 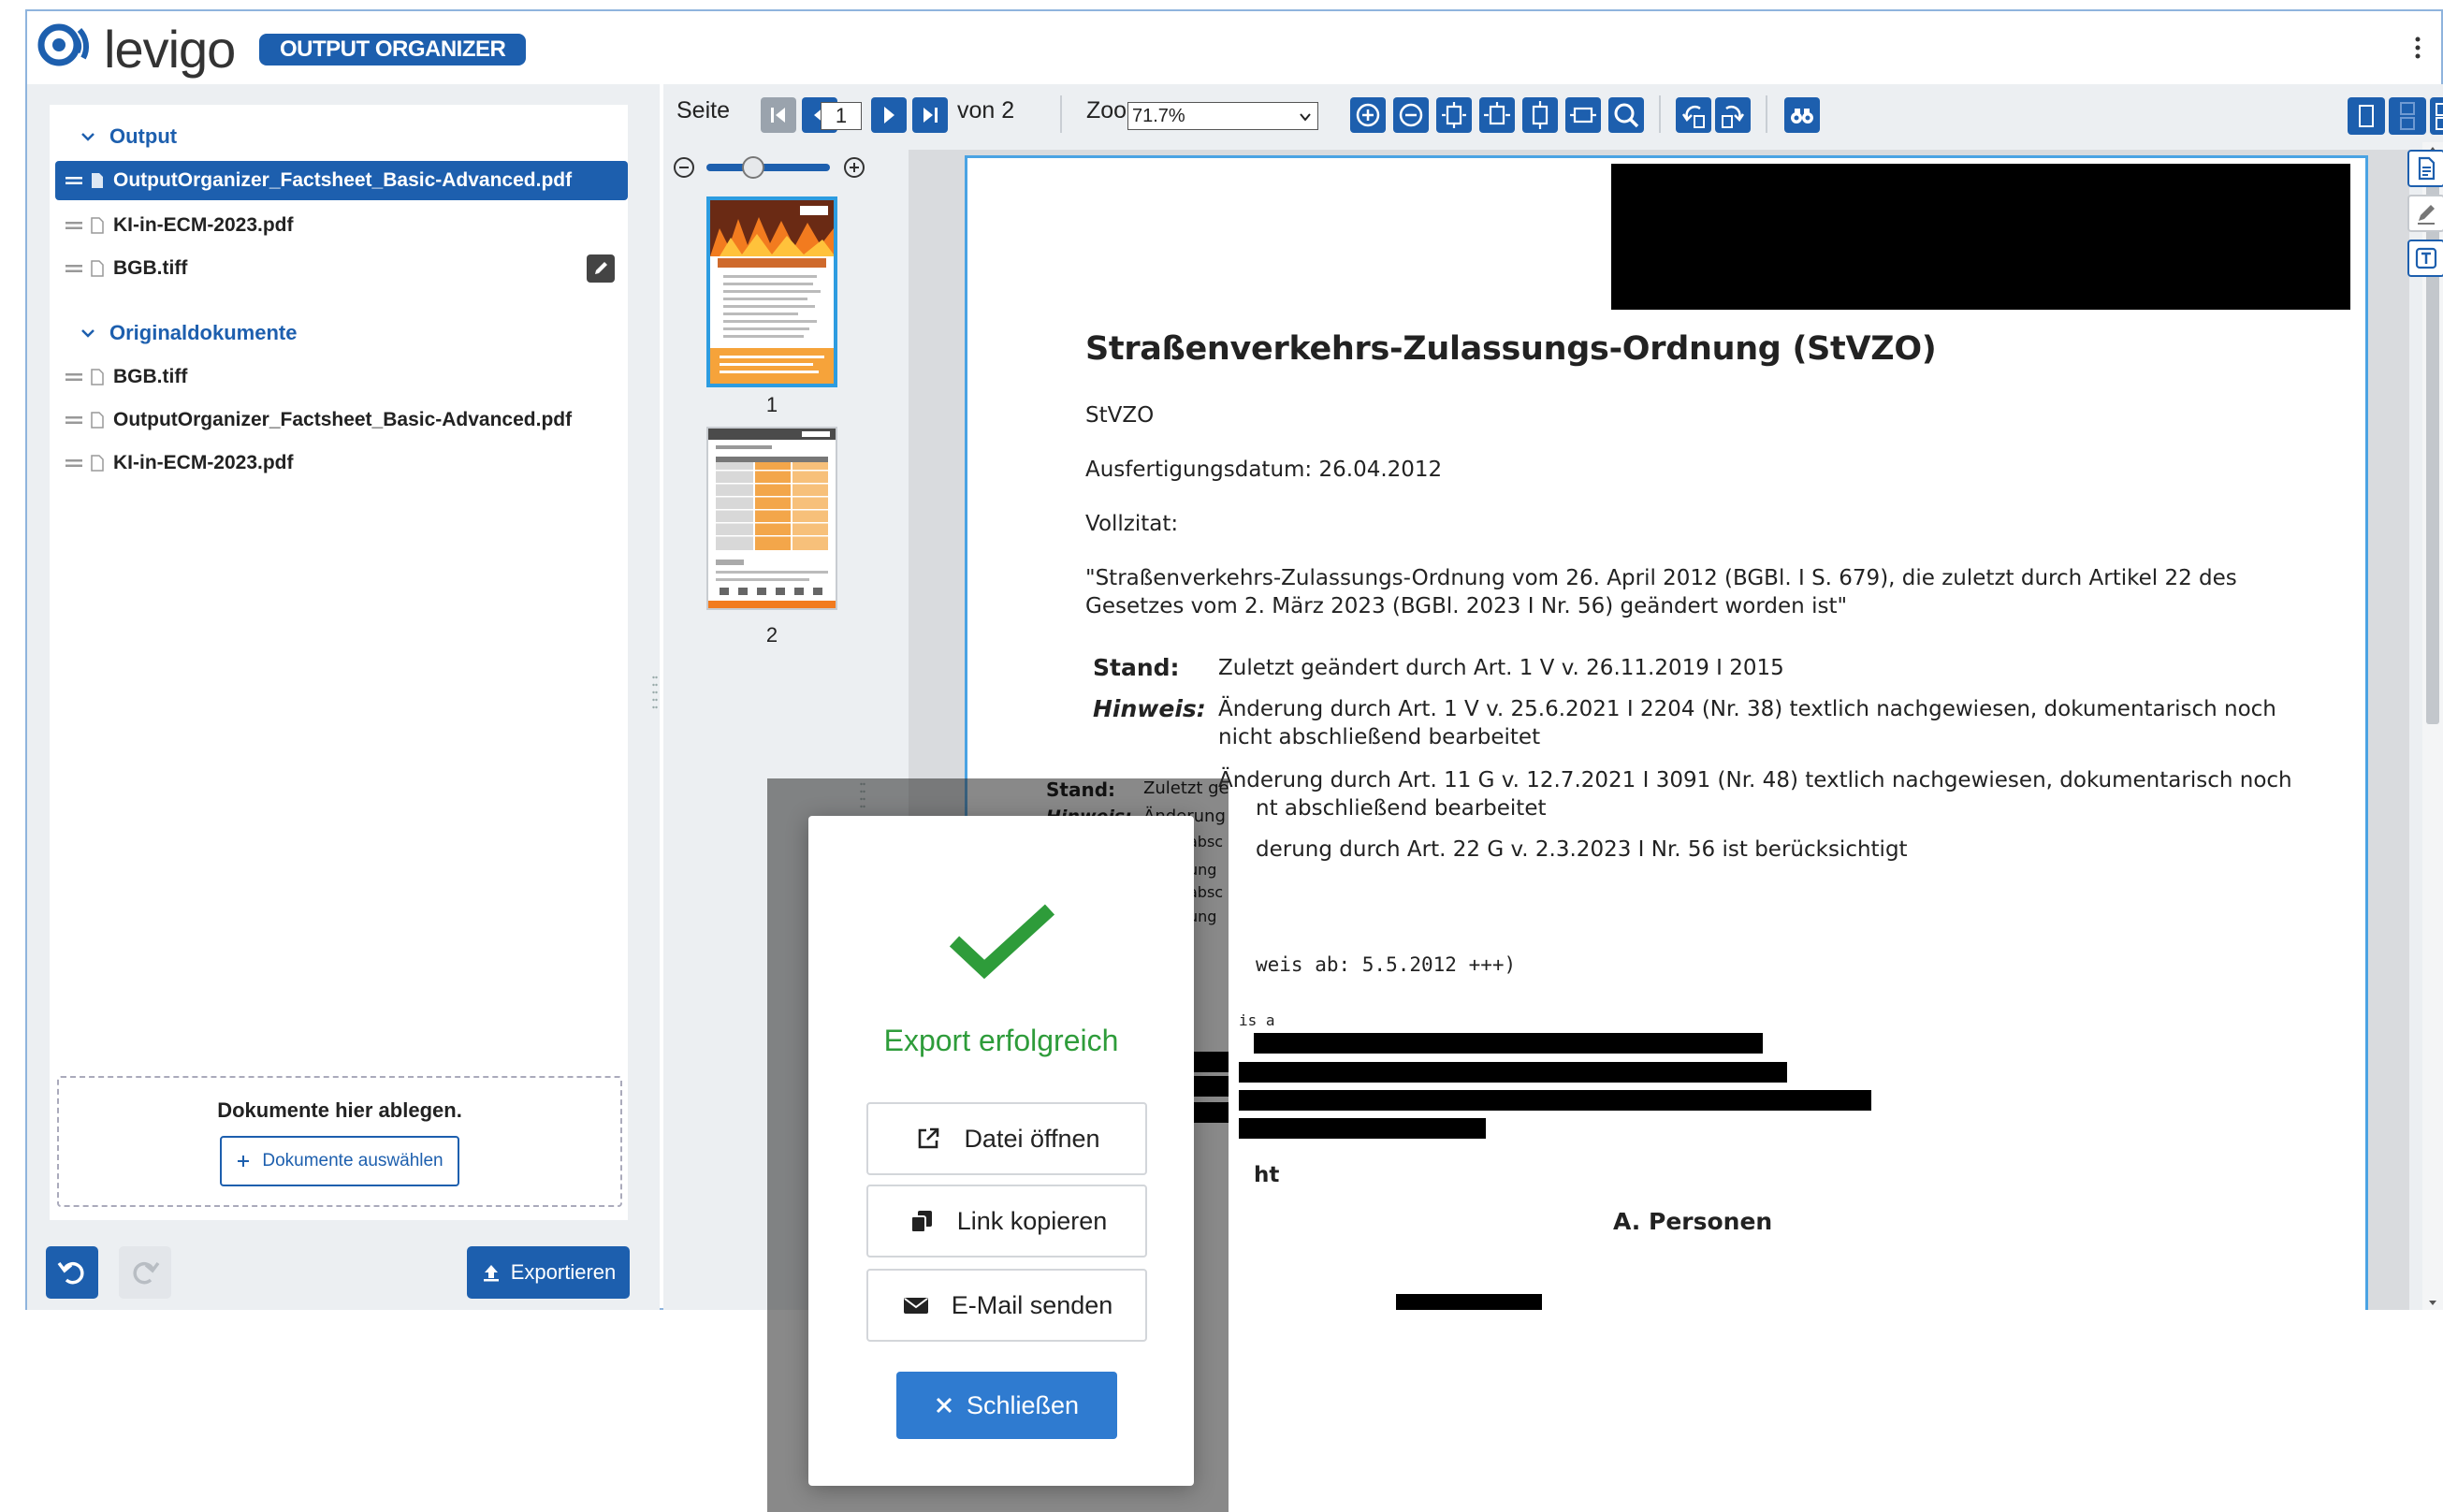 What do you see at coordinates (1540, 115) in the screenshot?
I see `fit-height-button` at bounding box center [1540, 115].